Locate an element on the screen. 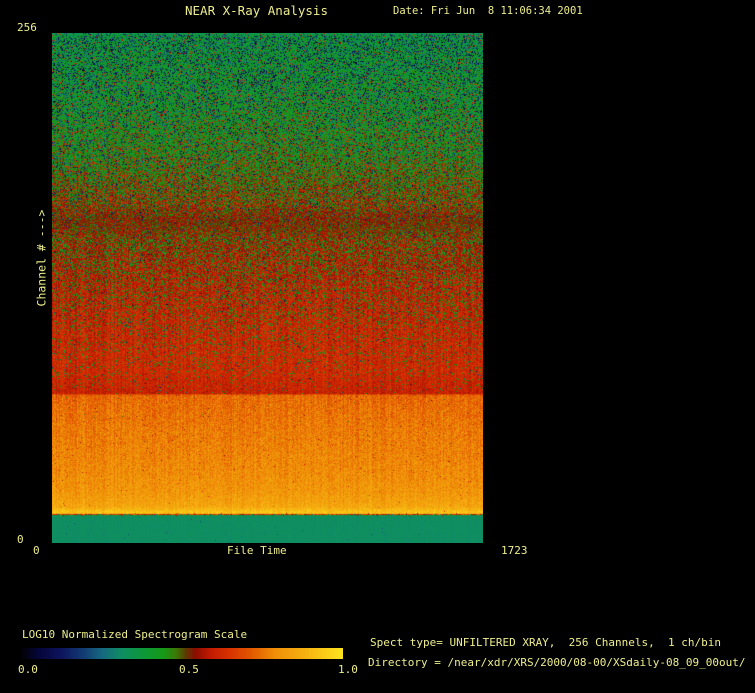 This screenshot has width=755, height=693. x-axis-max-label: 1723 is located at coordinates (514, 550).